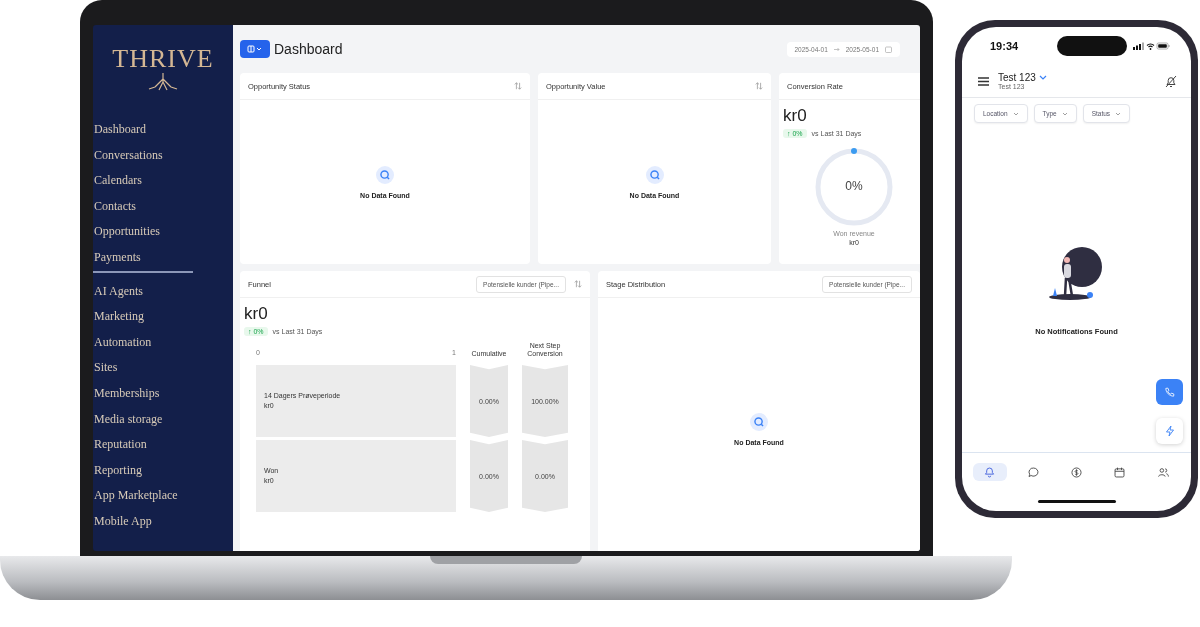 This screenshot has width=1200, height=627. What do you see at coordinates (1152, 46) in the screenshot?
I see `status-icons` at bounding box center [1152, 46].